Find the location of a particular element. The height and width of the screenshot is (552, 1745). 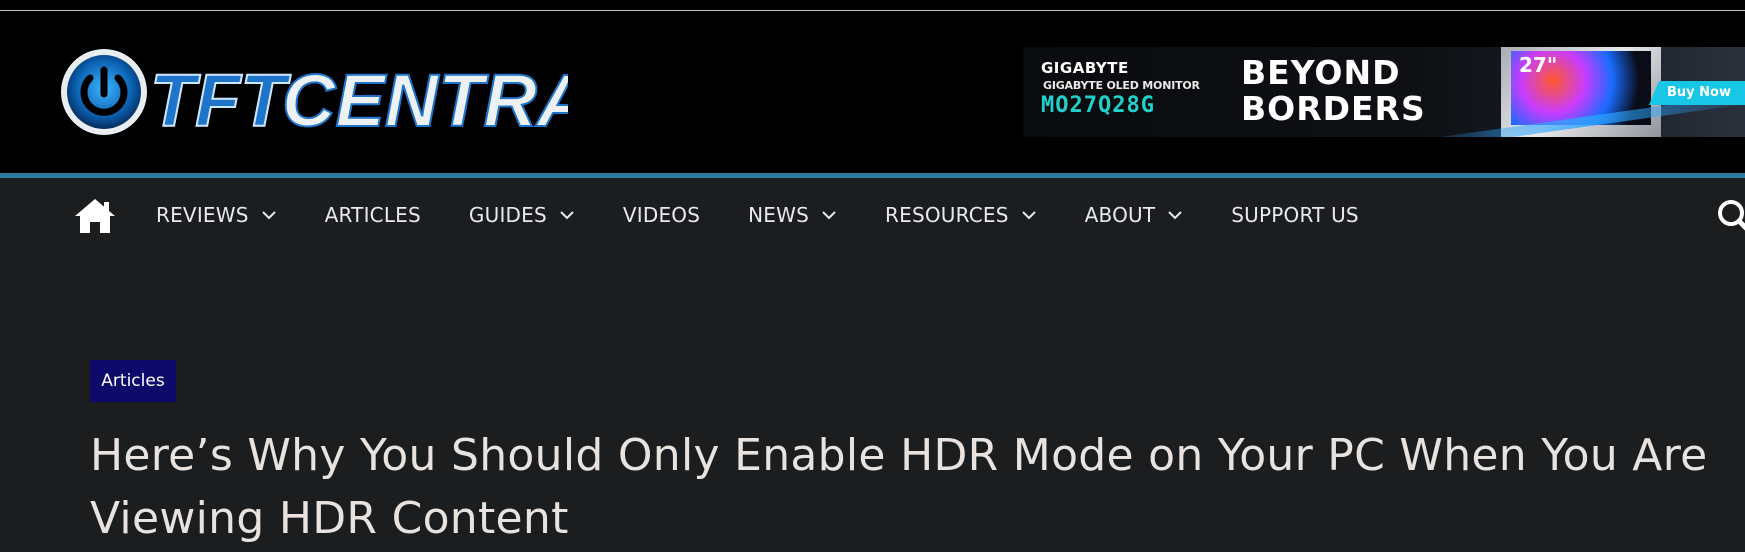

nav-item-news: NEWS is located at coordinates (792, 215).